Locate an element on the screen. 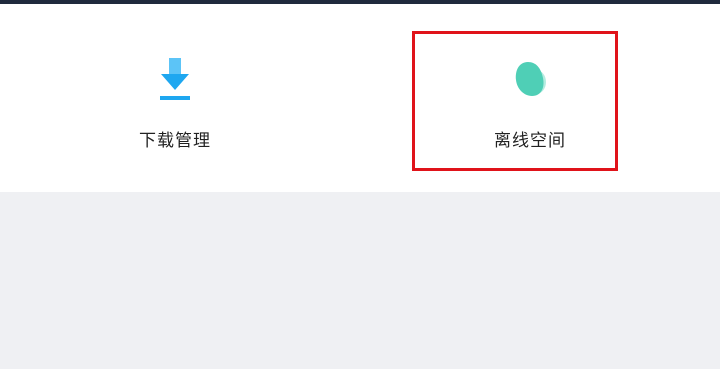  download-arrow-icon is located at coordinates (175, 80).